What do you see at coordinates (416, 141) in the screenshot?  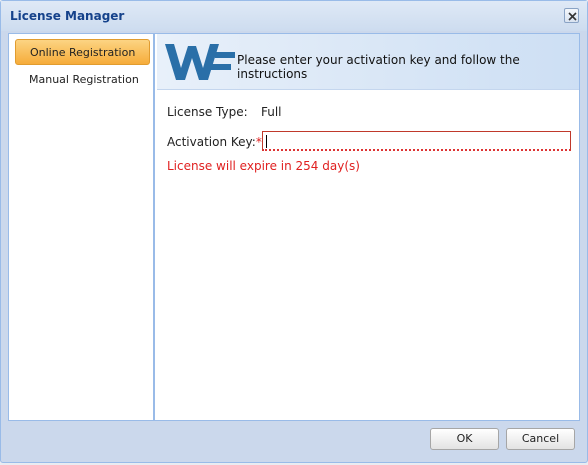 I see `activation-key-input` at bounding box center [416, 141].